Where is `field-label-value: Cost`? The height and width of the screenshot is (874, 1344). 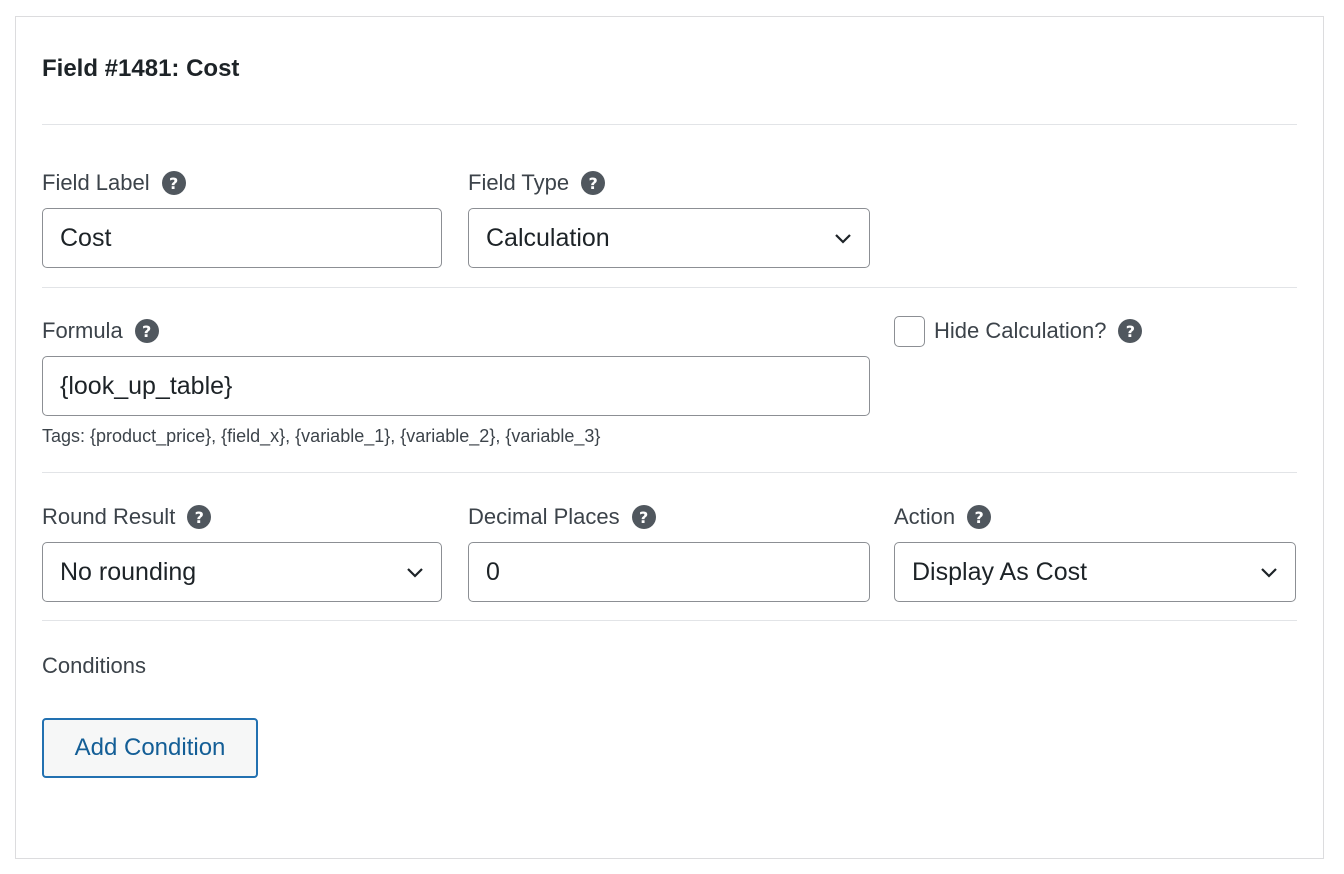 field-label-value: Cost is located at coordinates (86, 237).